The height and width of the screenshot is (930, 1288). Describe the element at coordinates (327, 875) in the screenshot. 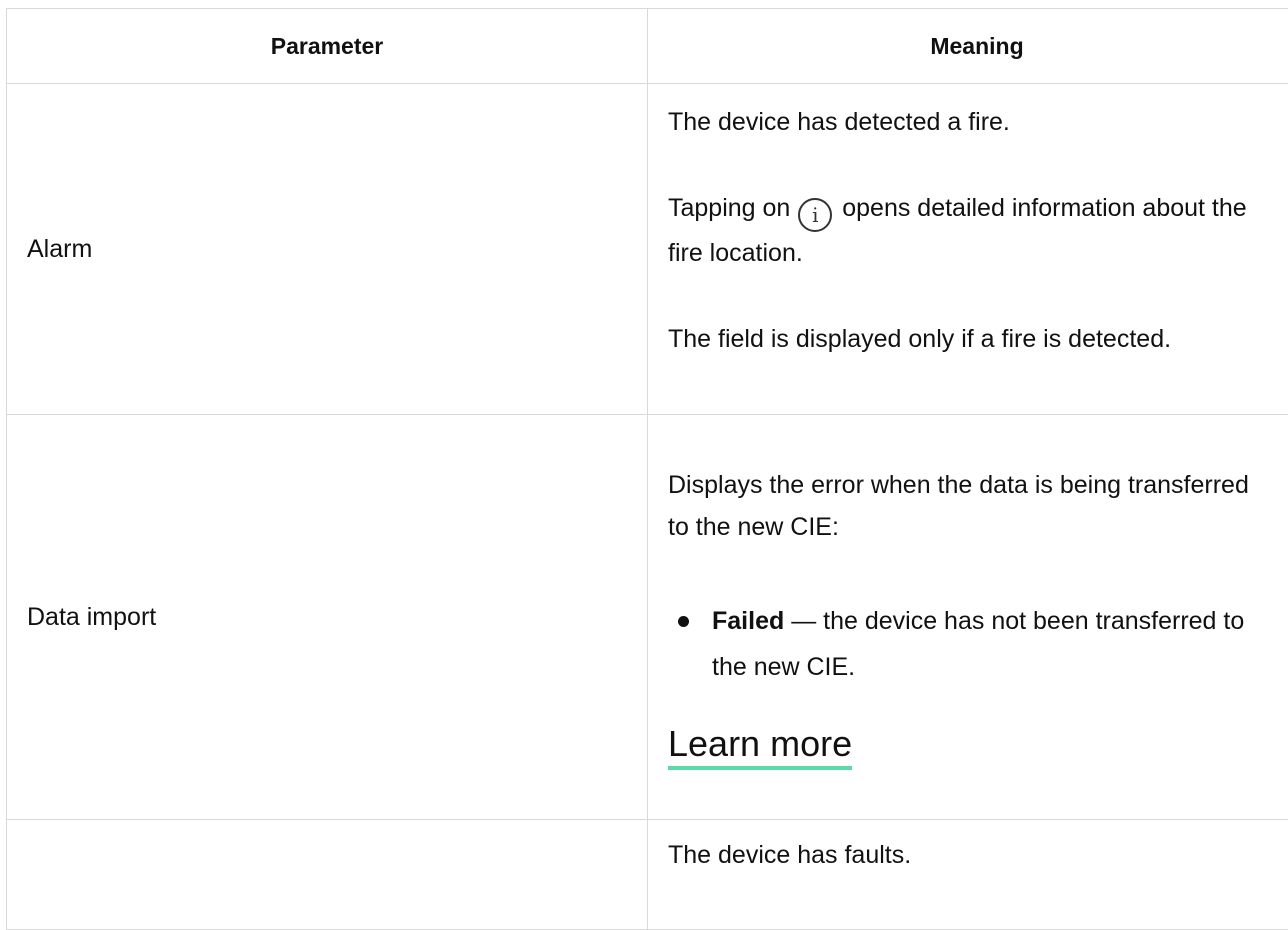

I see `parameter-cell-faults` at that location.